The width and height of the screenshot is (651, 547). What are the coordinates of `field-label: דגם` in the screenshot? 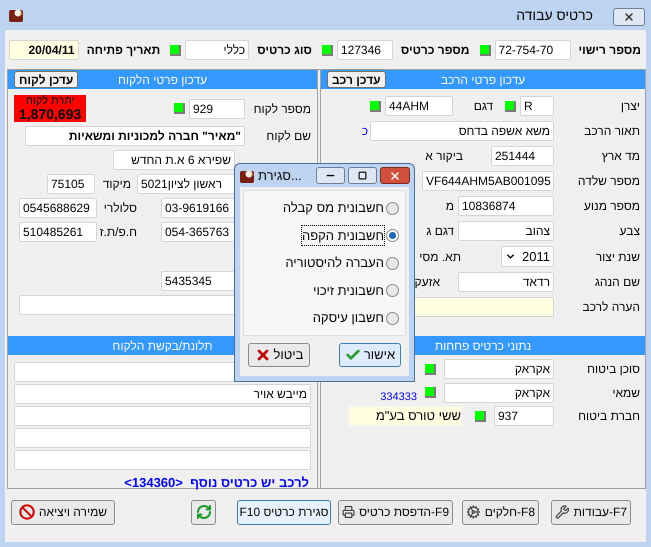 It's located at (482, 106).